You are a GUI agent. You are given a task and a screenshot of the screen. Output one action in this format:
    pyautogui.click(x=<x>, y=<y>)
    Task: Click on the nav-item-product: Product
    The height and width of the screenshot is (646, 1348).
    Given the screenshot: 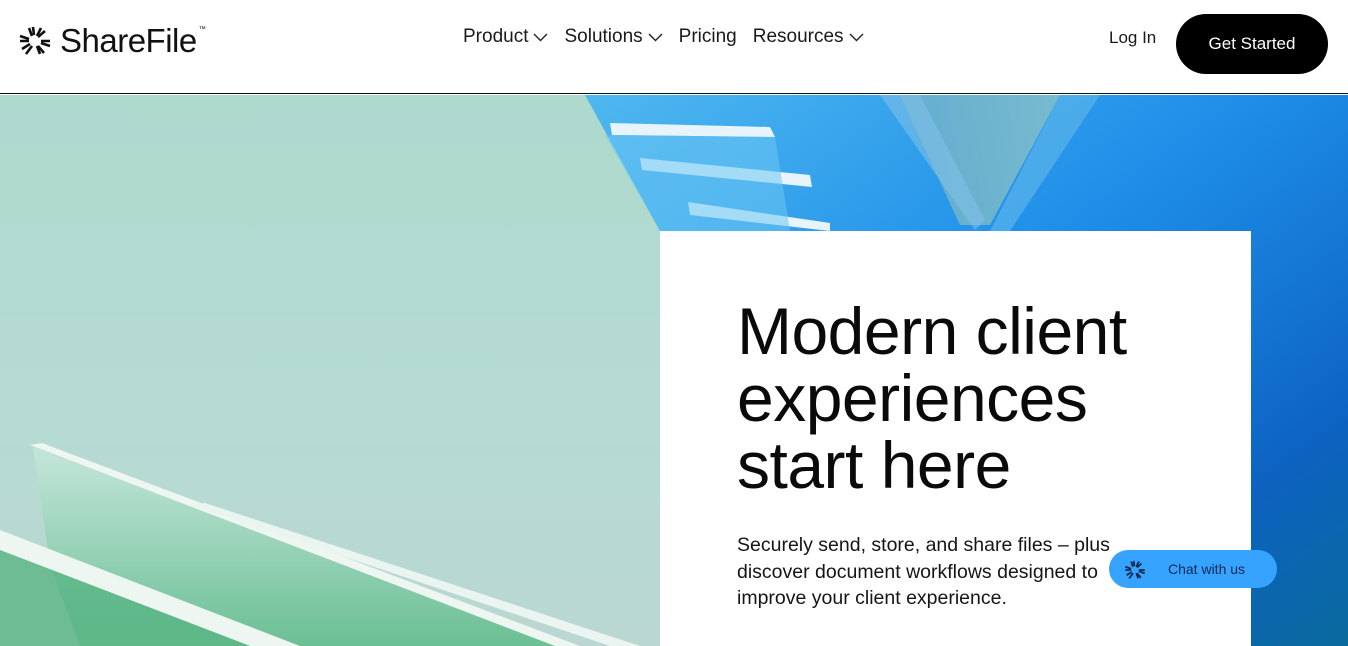 What is the action you would take?
    pyautogui.click(x=505, y=37)
    